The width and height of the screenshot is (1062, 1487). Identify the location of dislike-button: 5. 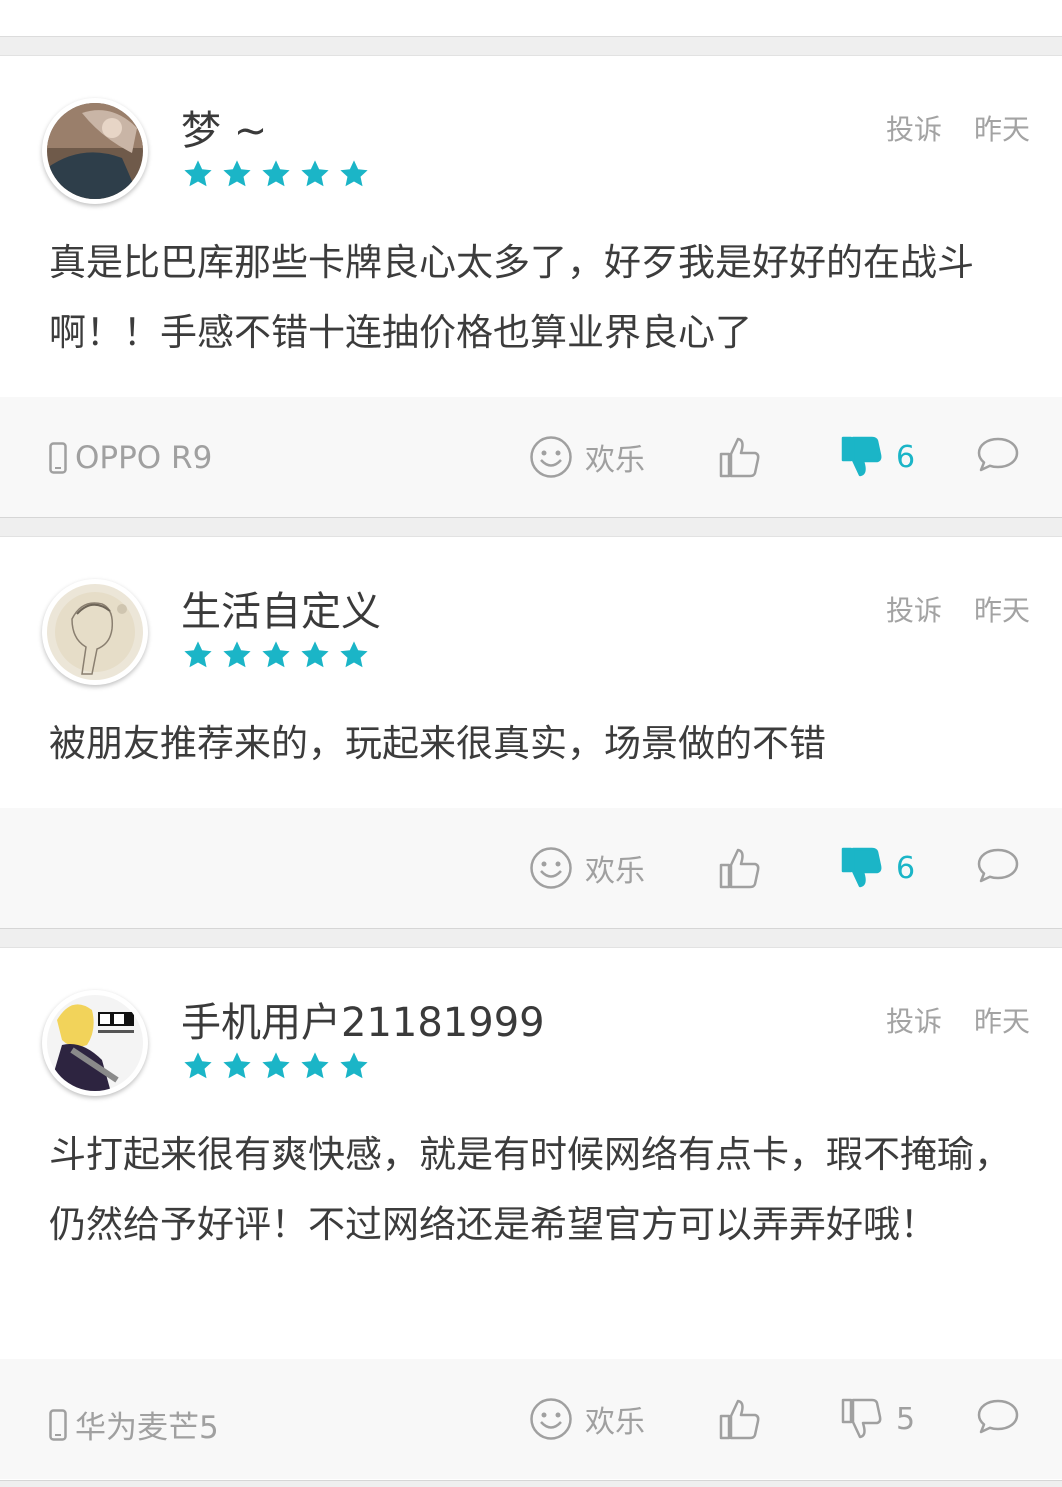
(877, 1419).